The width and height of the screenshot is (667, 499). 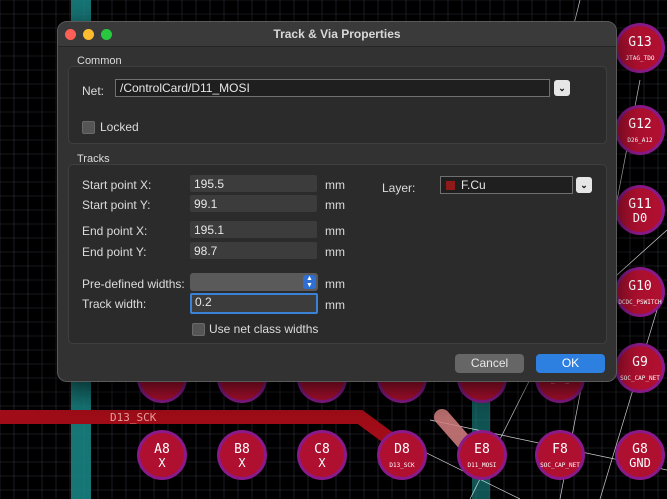 I want to click on layer-dropdown-button: ⌄, so click(x=584, y=185).